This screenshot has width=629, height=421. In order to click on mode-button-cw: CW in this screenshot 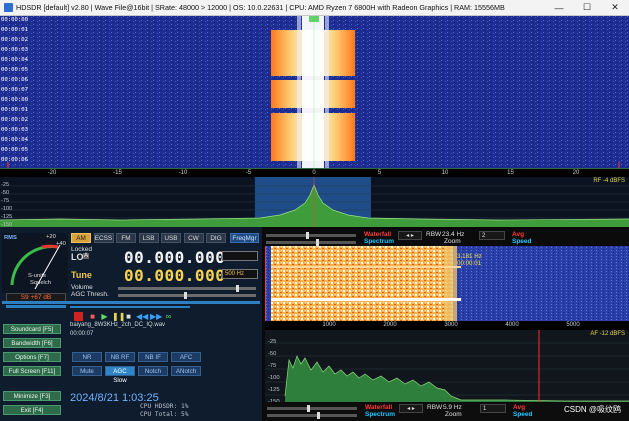, I will do `click(193, 238)`.